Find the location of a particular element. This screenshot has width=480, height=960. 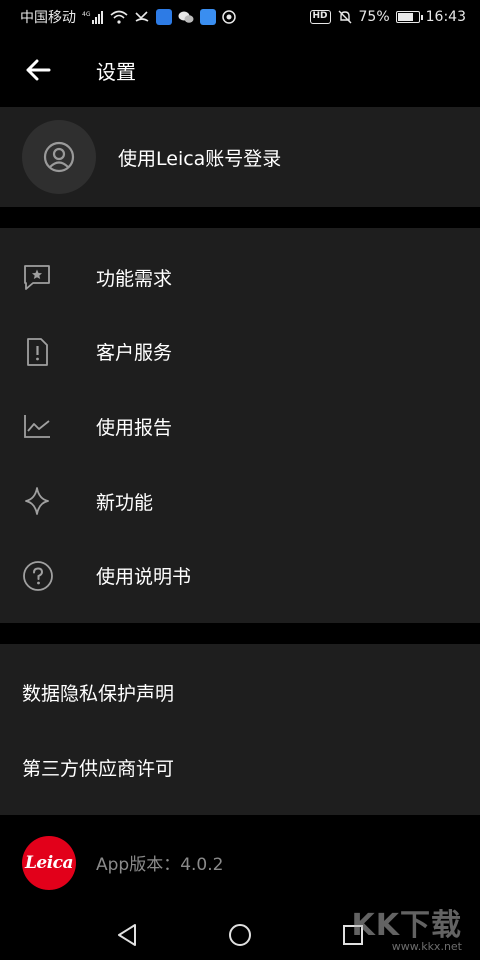

page-title: 设置 is located at coordinates (116, 71).